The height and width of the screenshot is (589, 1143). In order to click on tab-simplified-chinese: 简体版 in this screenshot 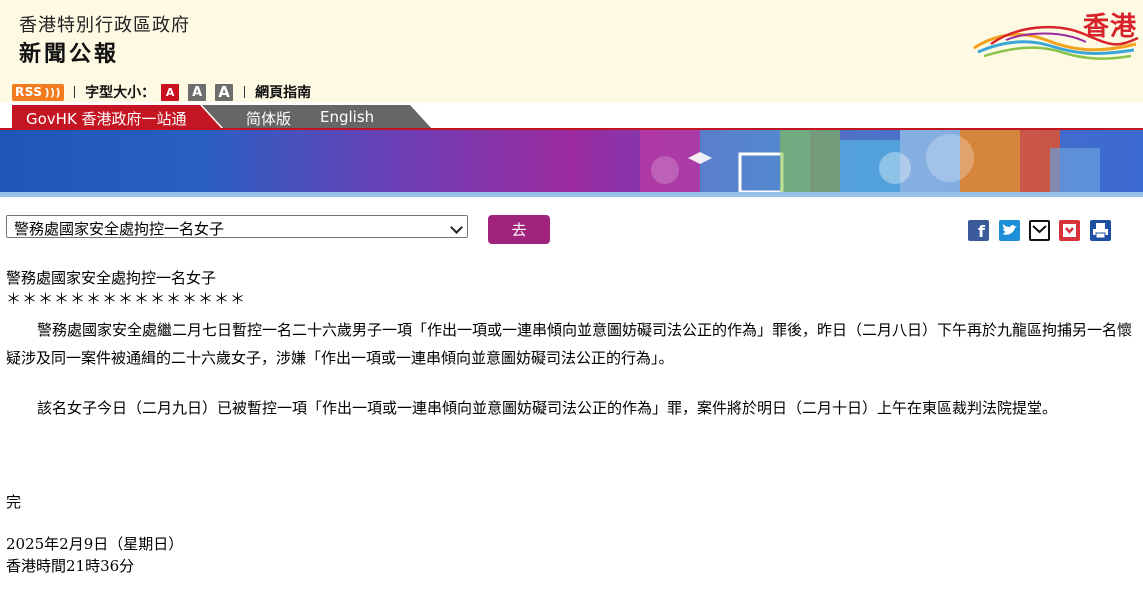, I will do `click(268, 118)`.